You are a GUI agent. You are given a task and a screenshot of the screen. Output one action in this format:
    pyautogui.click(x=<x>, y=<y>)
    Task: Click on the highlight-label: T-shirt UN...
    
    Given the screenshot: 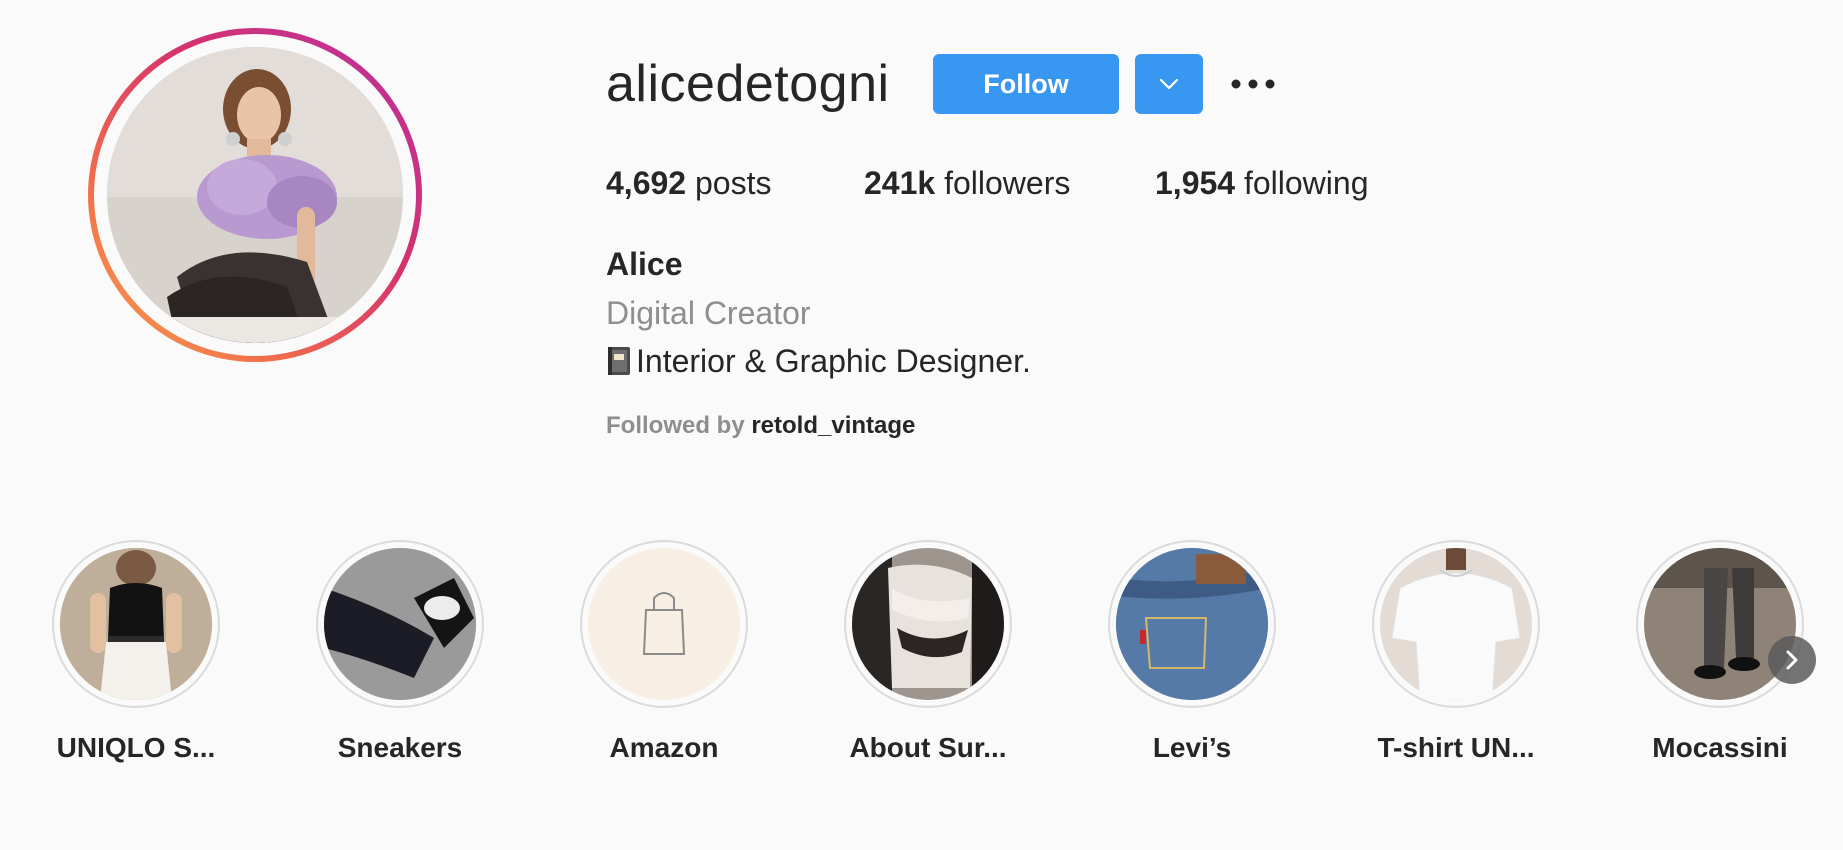 What is the action you would take?
    pyautogui.click(x=1456, y=747)
    